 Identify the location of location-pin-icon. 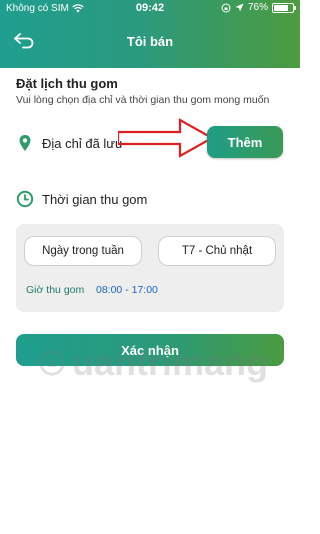
(25, 143).